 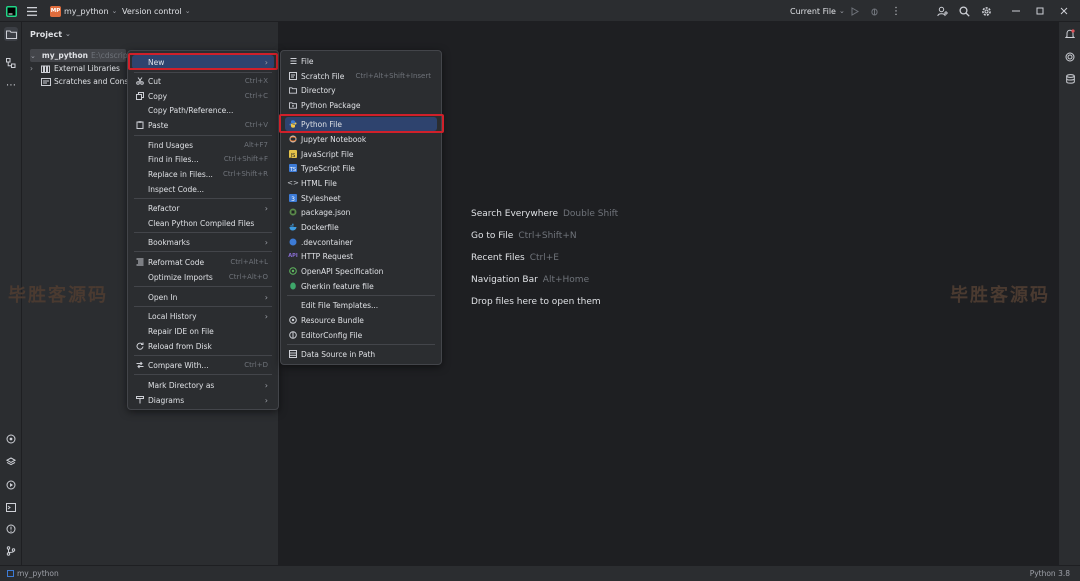 I want to click on debug-icon, so click(x=874, y=11).